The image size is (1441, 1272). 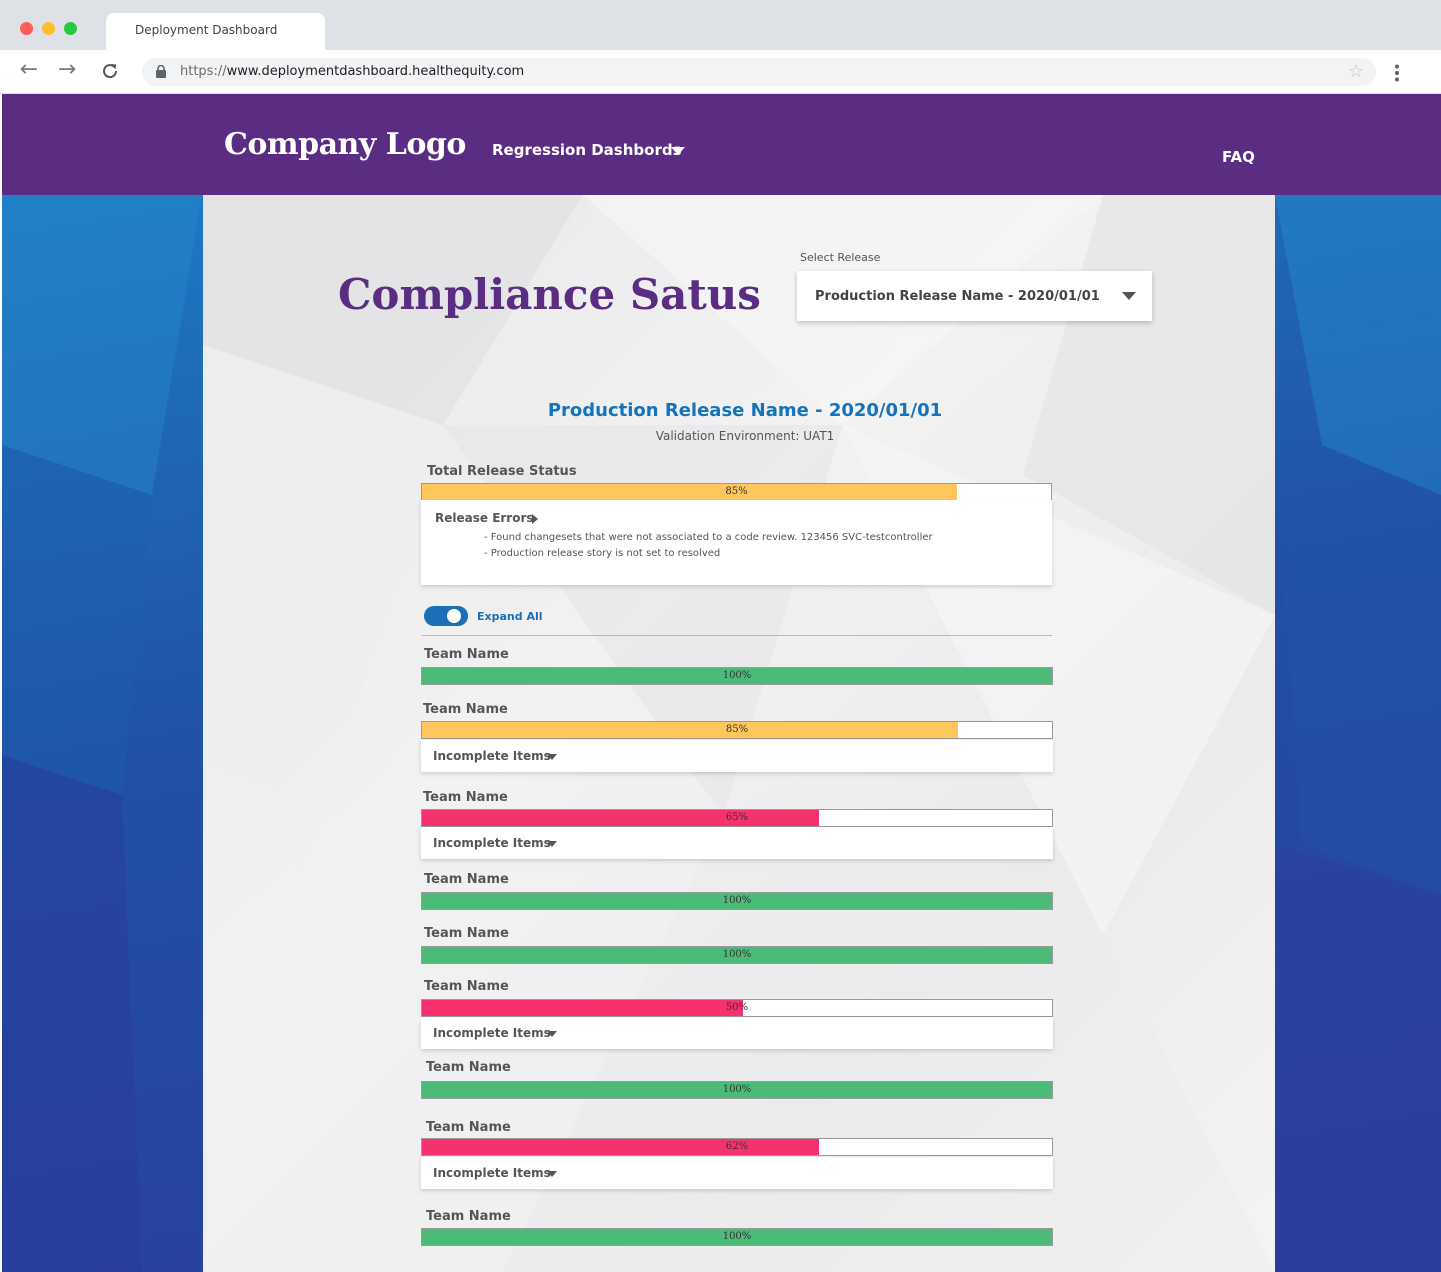 I want to click on reload-icon, so click(x=110, y=71).